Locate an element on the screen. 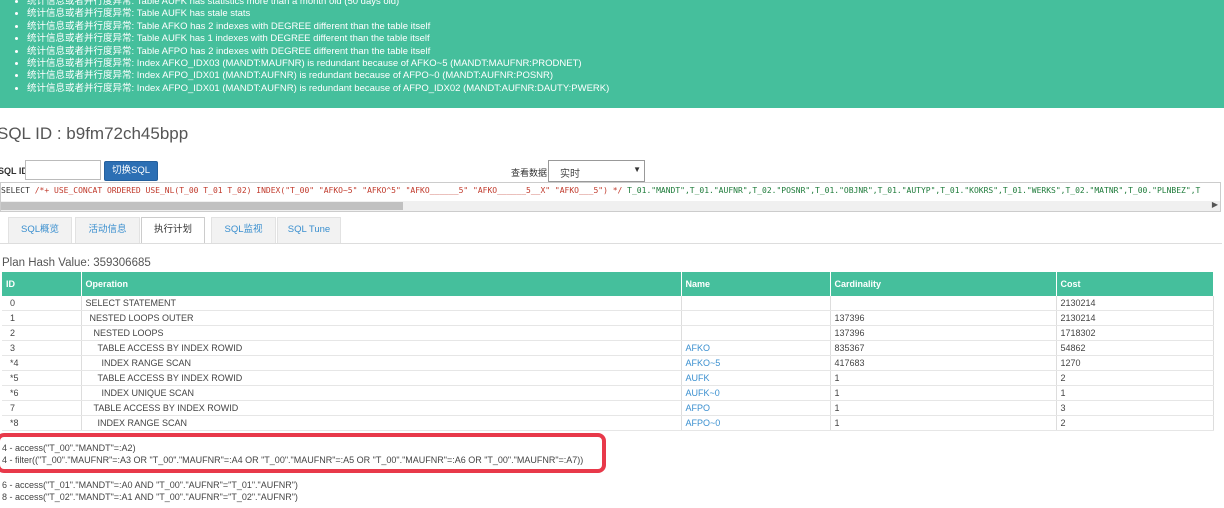  column-header-cardinality: Cardinality is located at coordinates (943, 284).